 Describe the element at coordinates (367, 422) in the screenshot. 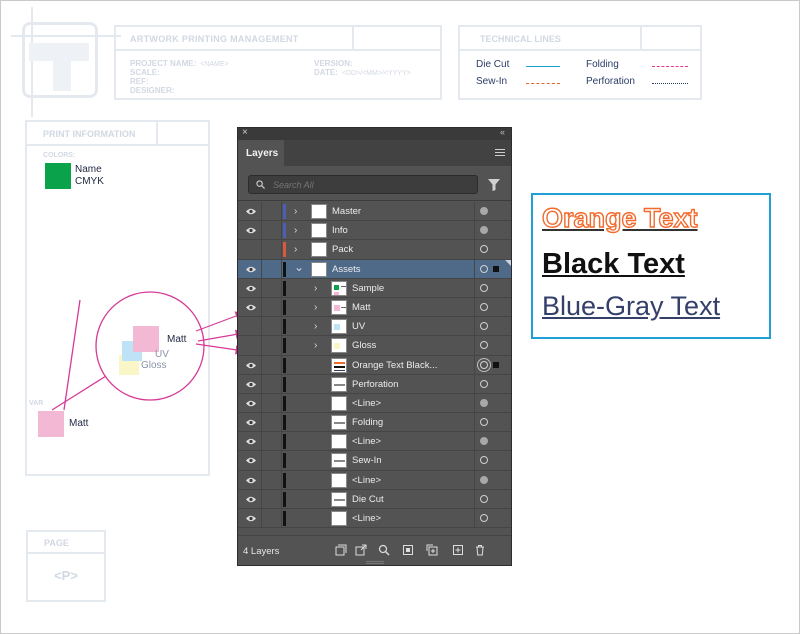

I see `layer-name: Folding` at that location.